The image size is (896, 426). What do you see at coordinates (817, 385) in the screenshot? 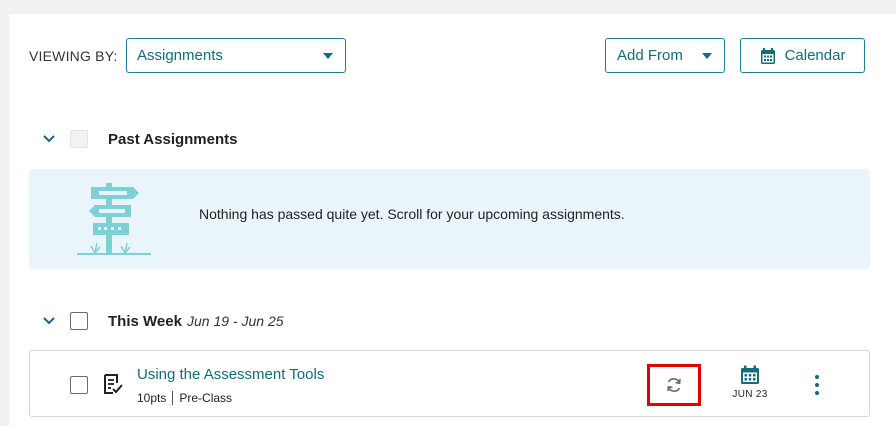
I see `kebab-icon` at bounding box center [817, 385].